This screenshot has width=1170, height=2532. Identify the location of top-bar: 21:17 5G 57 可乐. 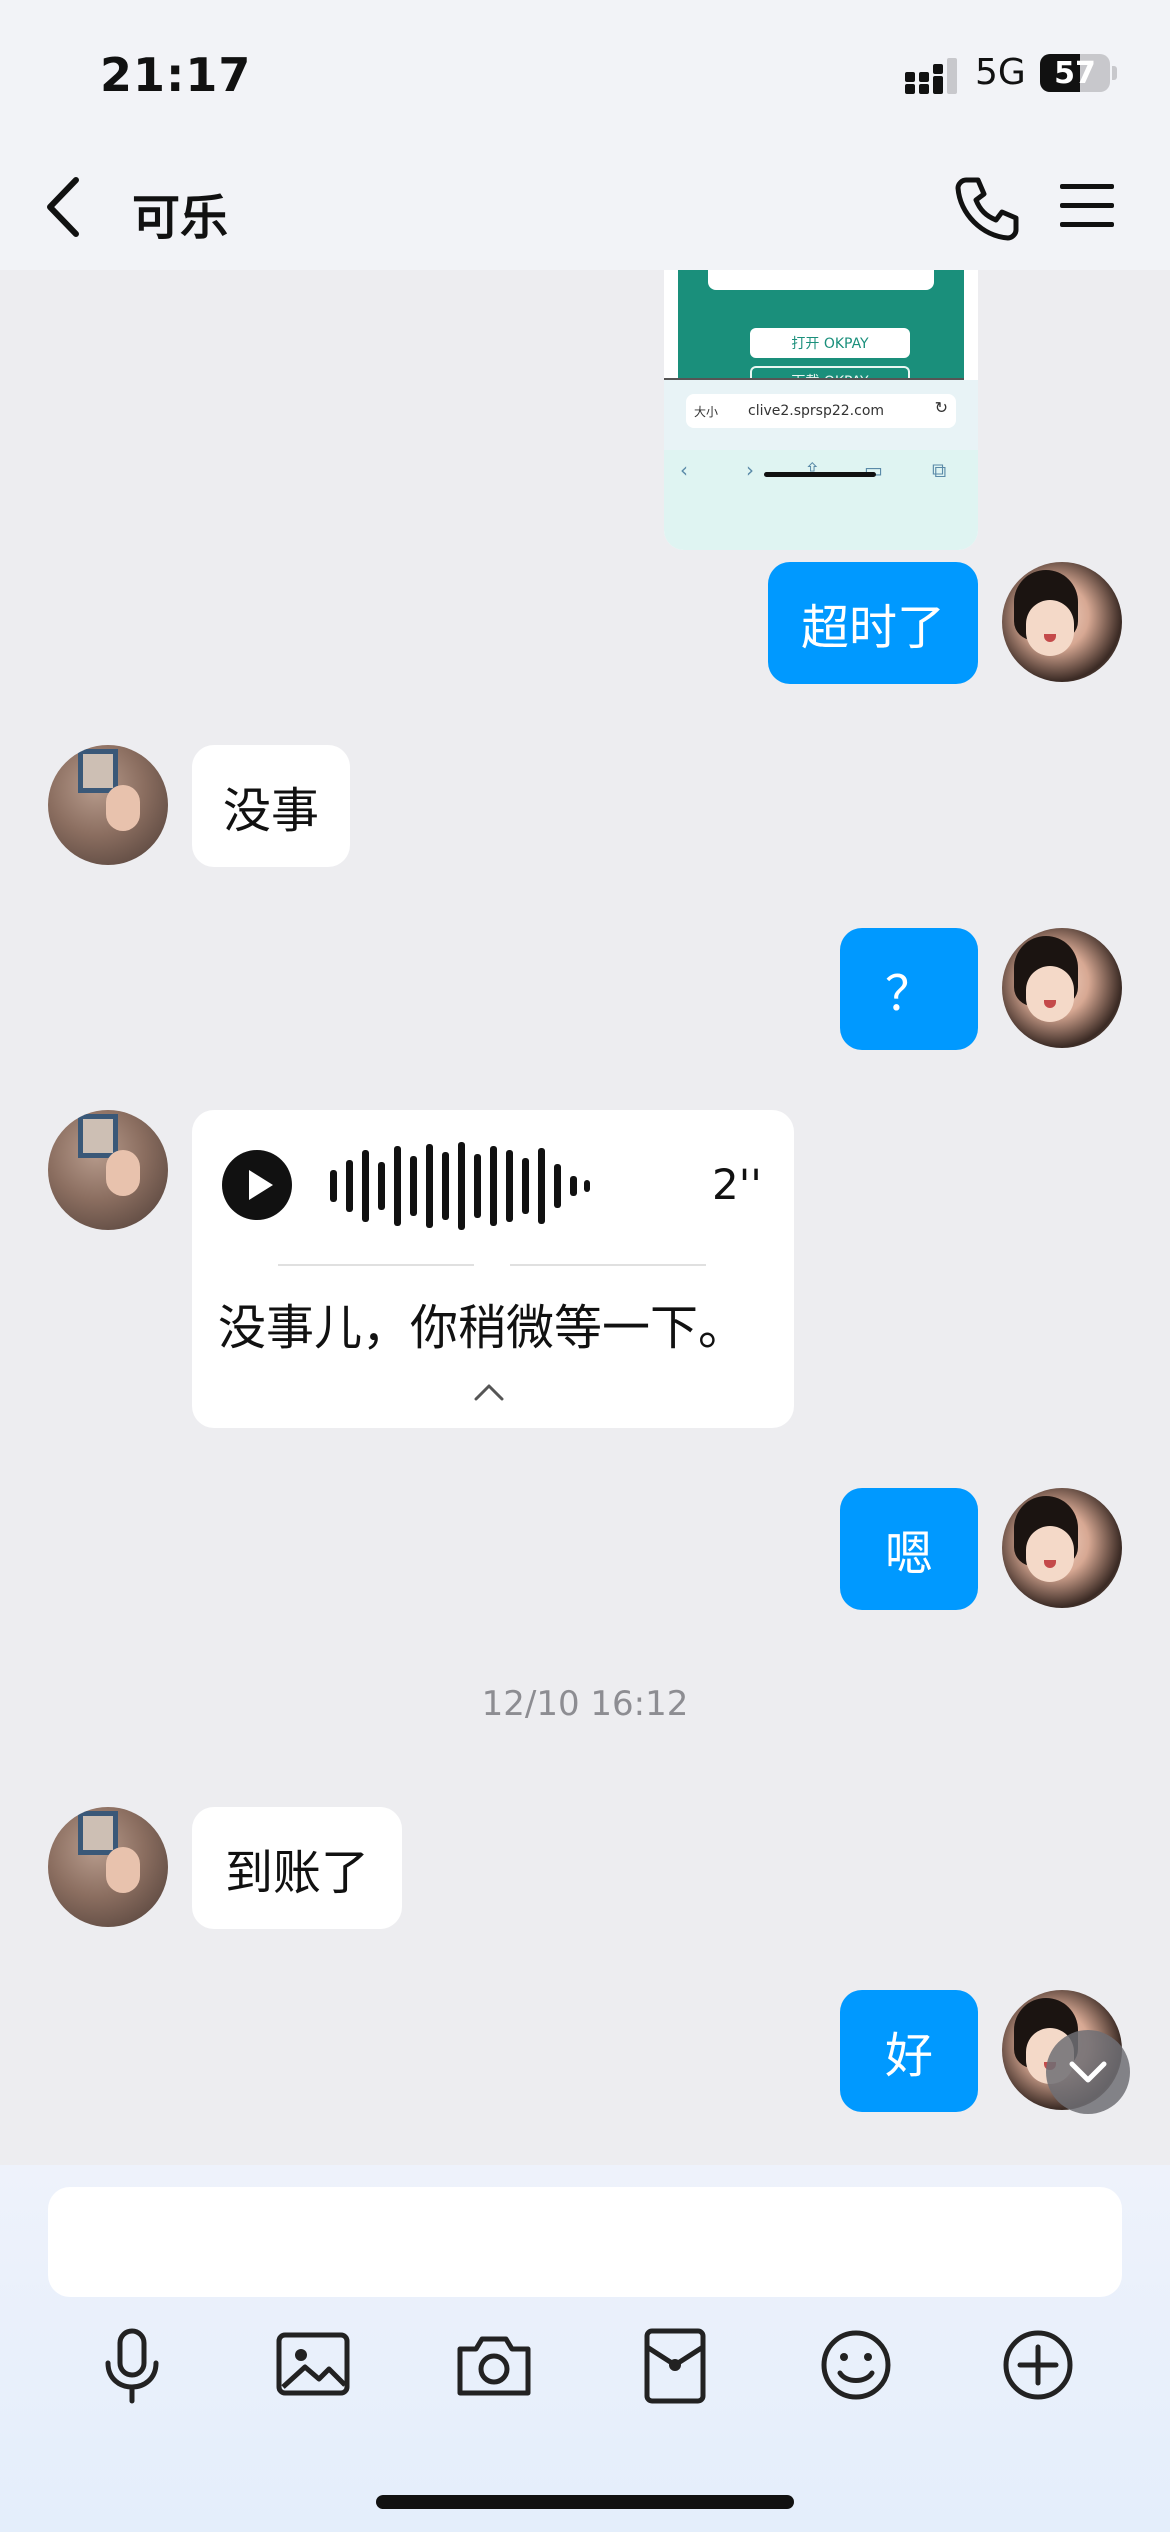
(585, 135).